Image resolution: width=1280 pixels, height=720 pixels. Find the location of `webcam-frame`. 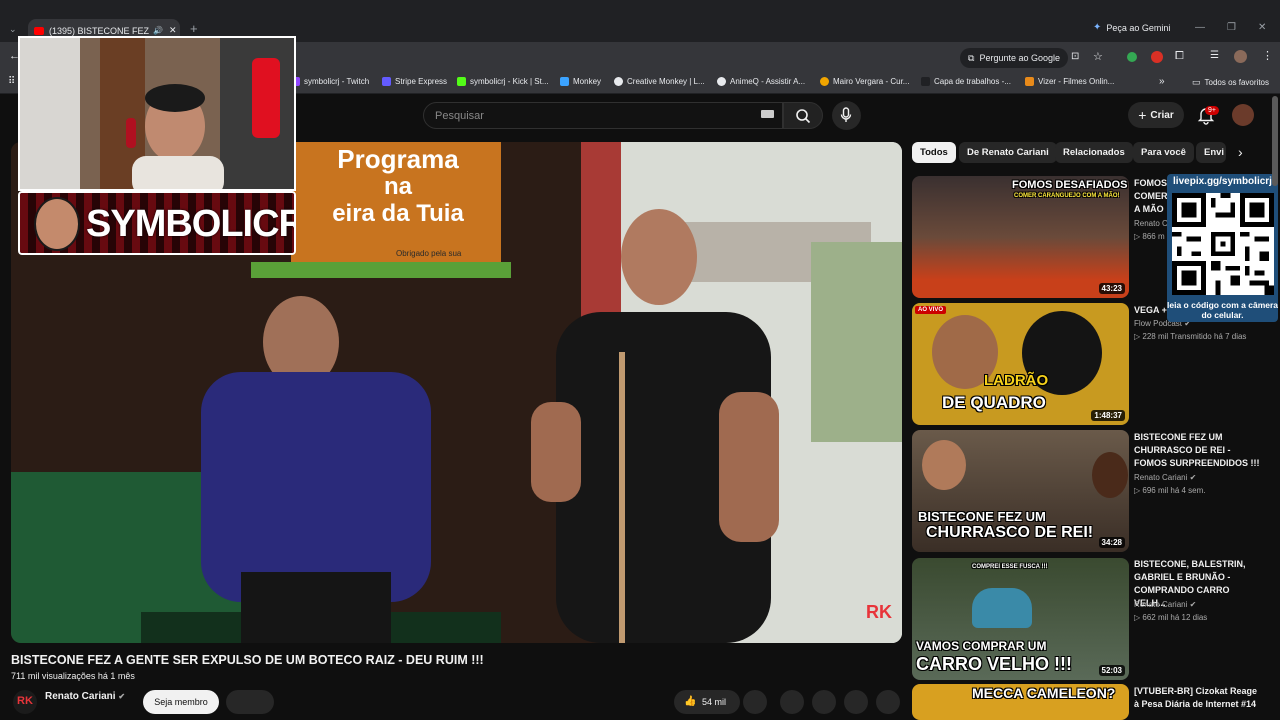

webcam-frame is located at coordinates (157, 113).